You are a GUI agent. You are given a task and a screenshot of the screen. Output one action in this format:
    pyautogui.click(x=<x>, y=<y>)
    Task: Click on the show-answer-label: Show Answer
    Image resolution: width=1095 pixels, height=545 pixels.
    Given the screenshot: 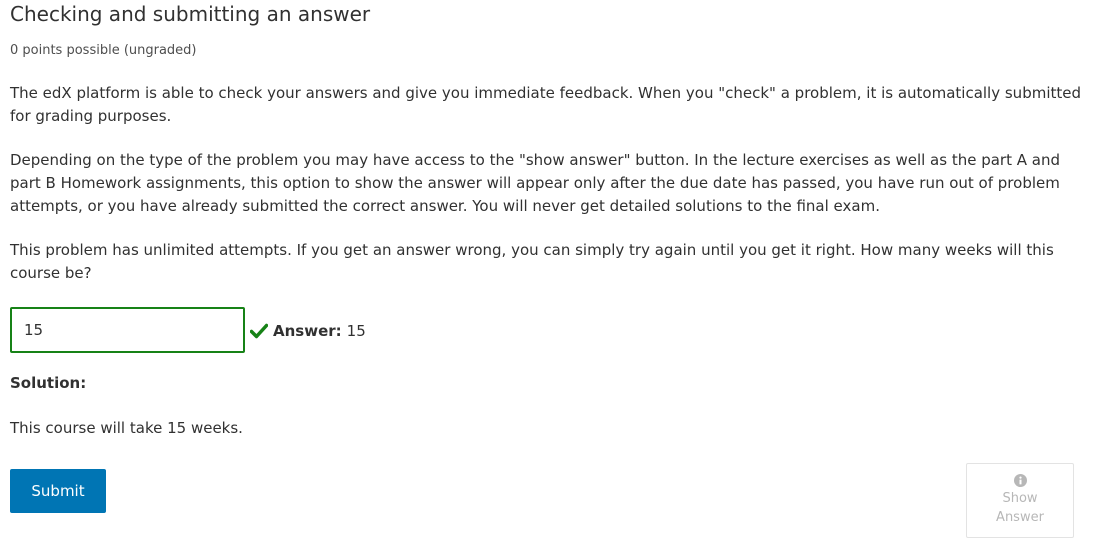 What is the action you would take?
    pyautogui.click(x=1020, y=508)
    